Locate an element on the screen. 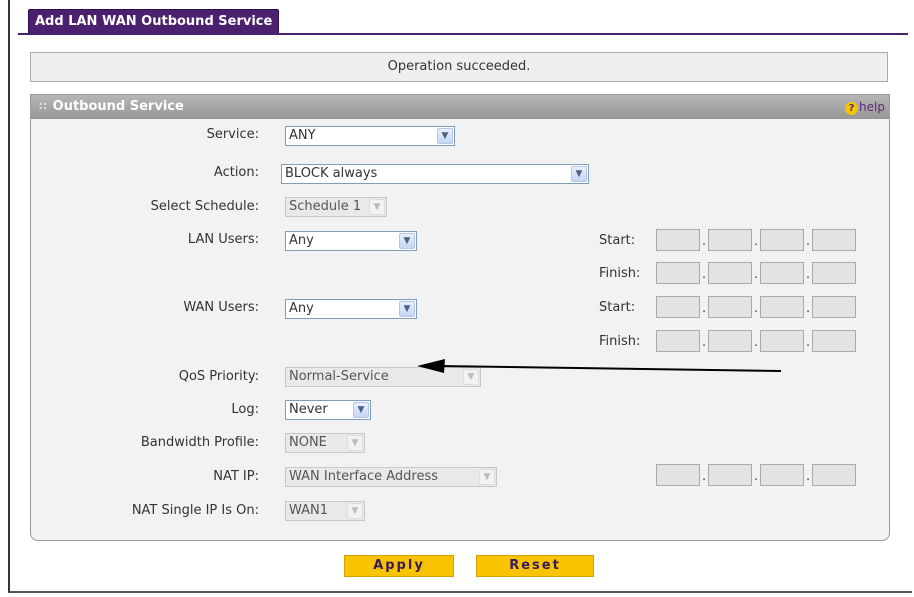 This screenshot has width=914, height=597. help-link: ? help is located at coordinates (865, 107).